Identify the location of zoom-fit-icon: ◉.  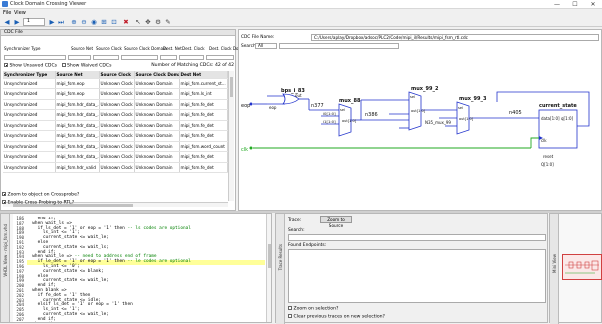
(94, 22).